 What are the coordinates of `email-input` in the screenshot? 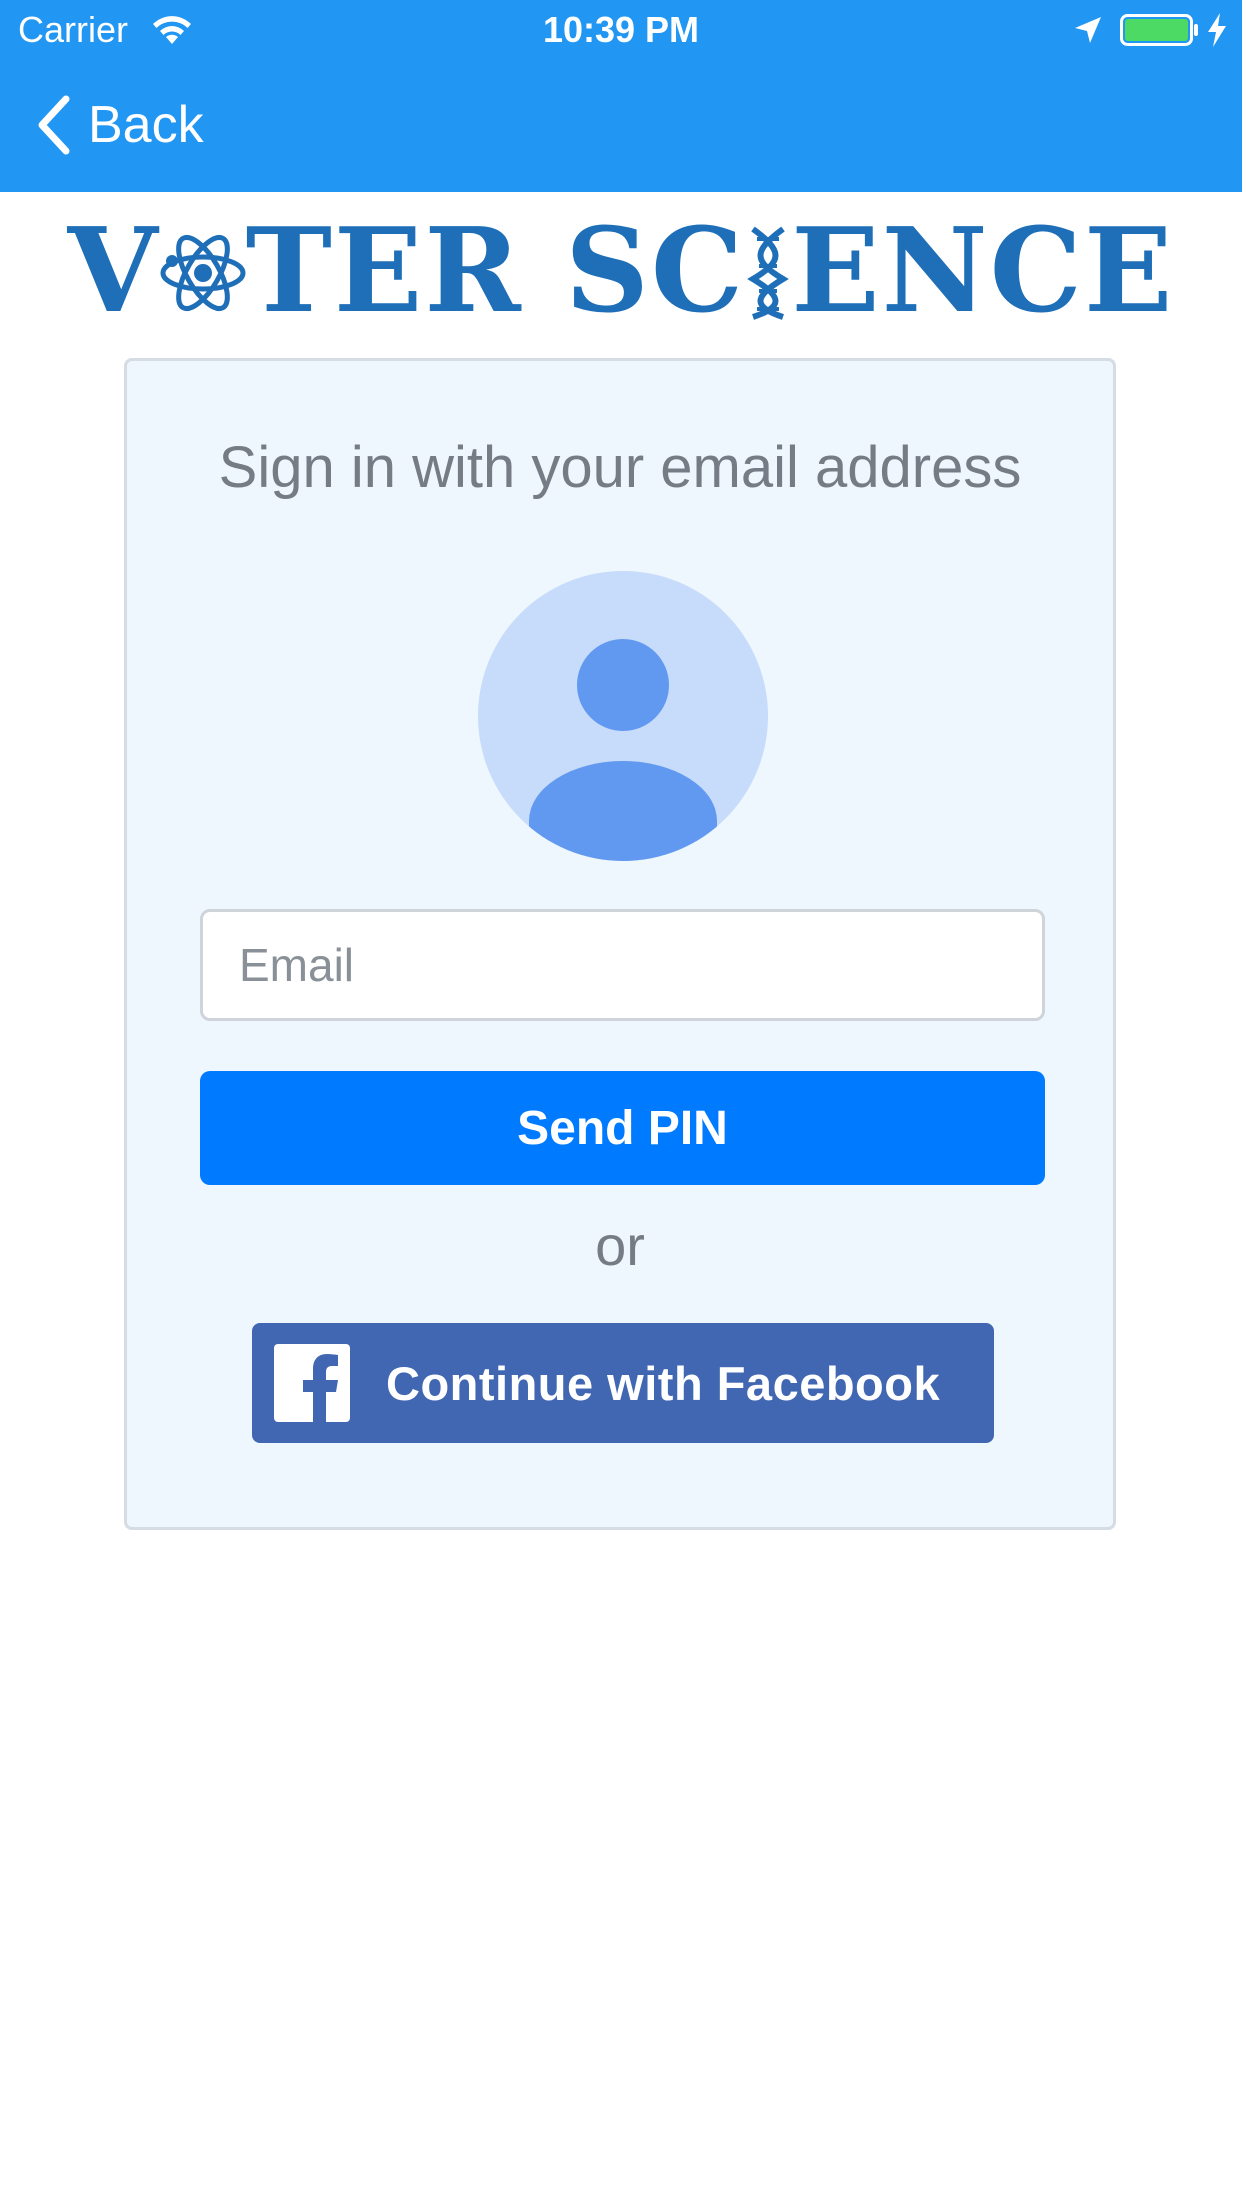 It's located at (622, 965).